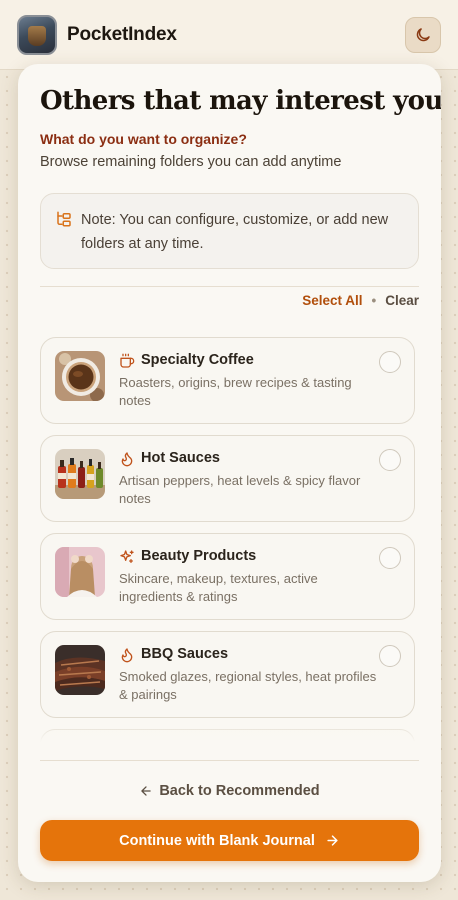 The image size is (458, 900). Describe the element at coordinates (217, 840) in the screenshot. I see `continue-label: Continue with Blank Journal` at that location.